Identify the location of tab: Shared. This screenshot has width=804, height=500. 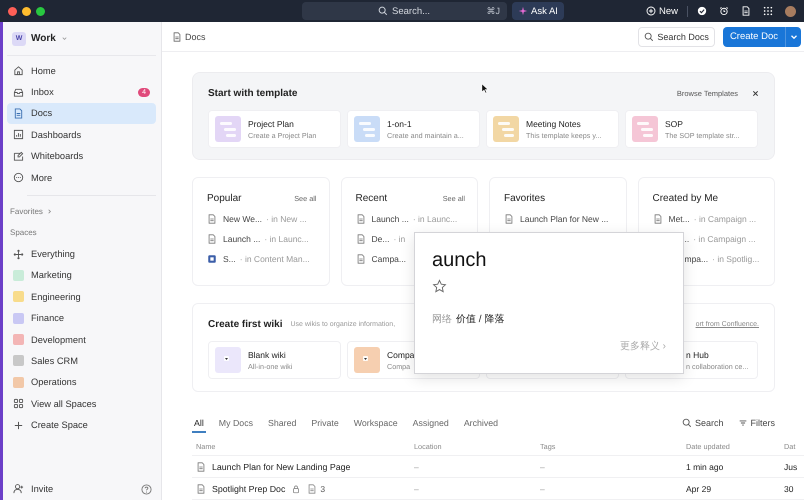
(282, 423).